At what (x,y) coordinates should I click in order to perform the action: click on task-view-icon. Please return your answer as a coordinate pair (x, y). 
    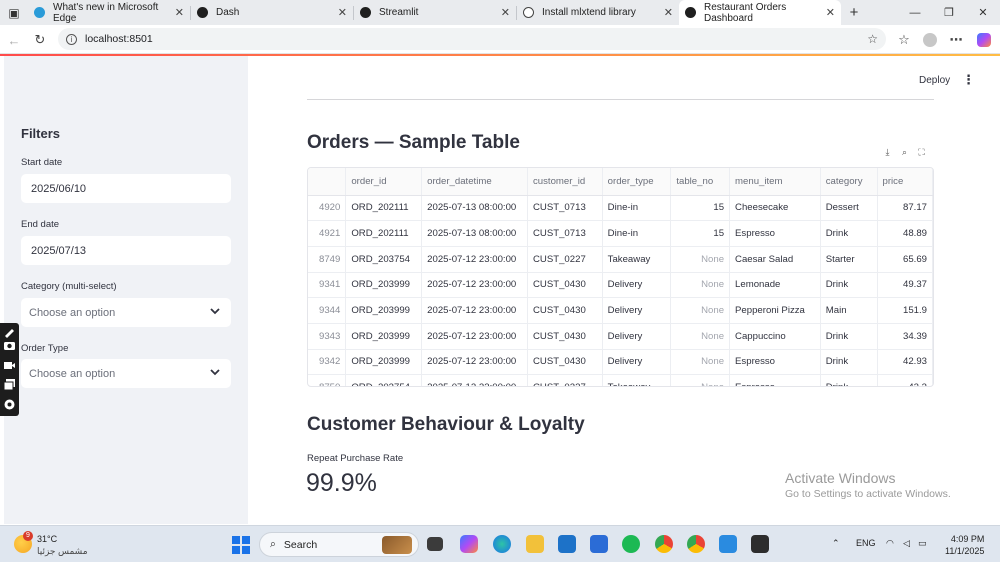
    Looking at the image, I should click on (435, 544).